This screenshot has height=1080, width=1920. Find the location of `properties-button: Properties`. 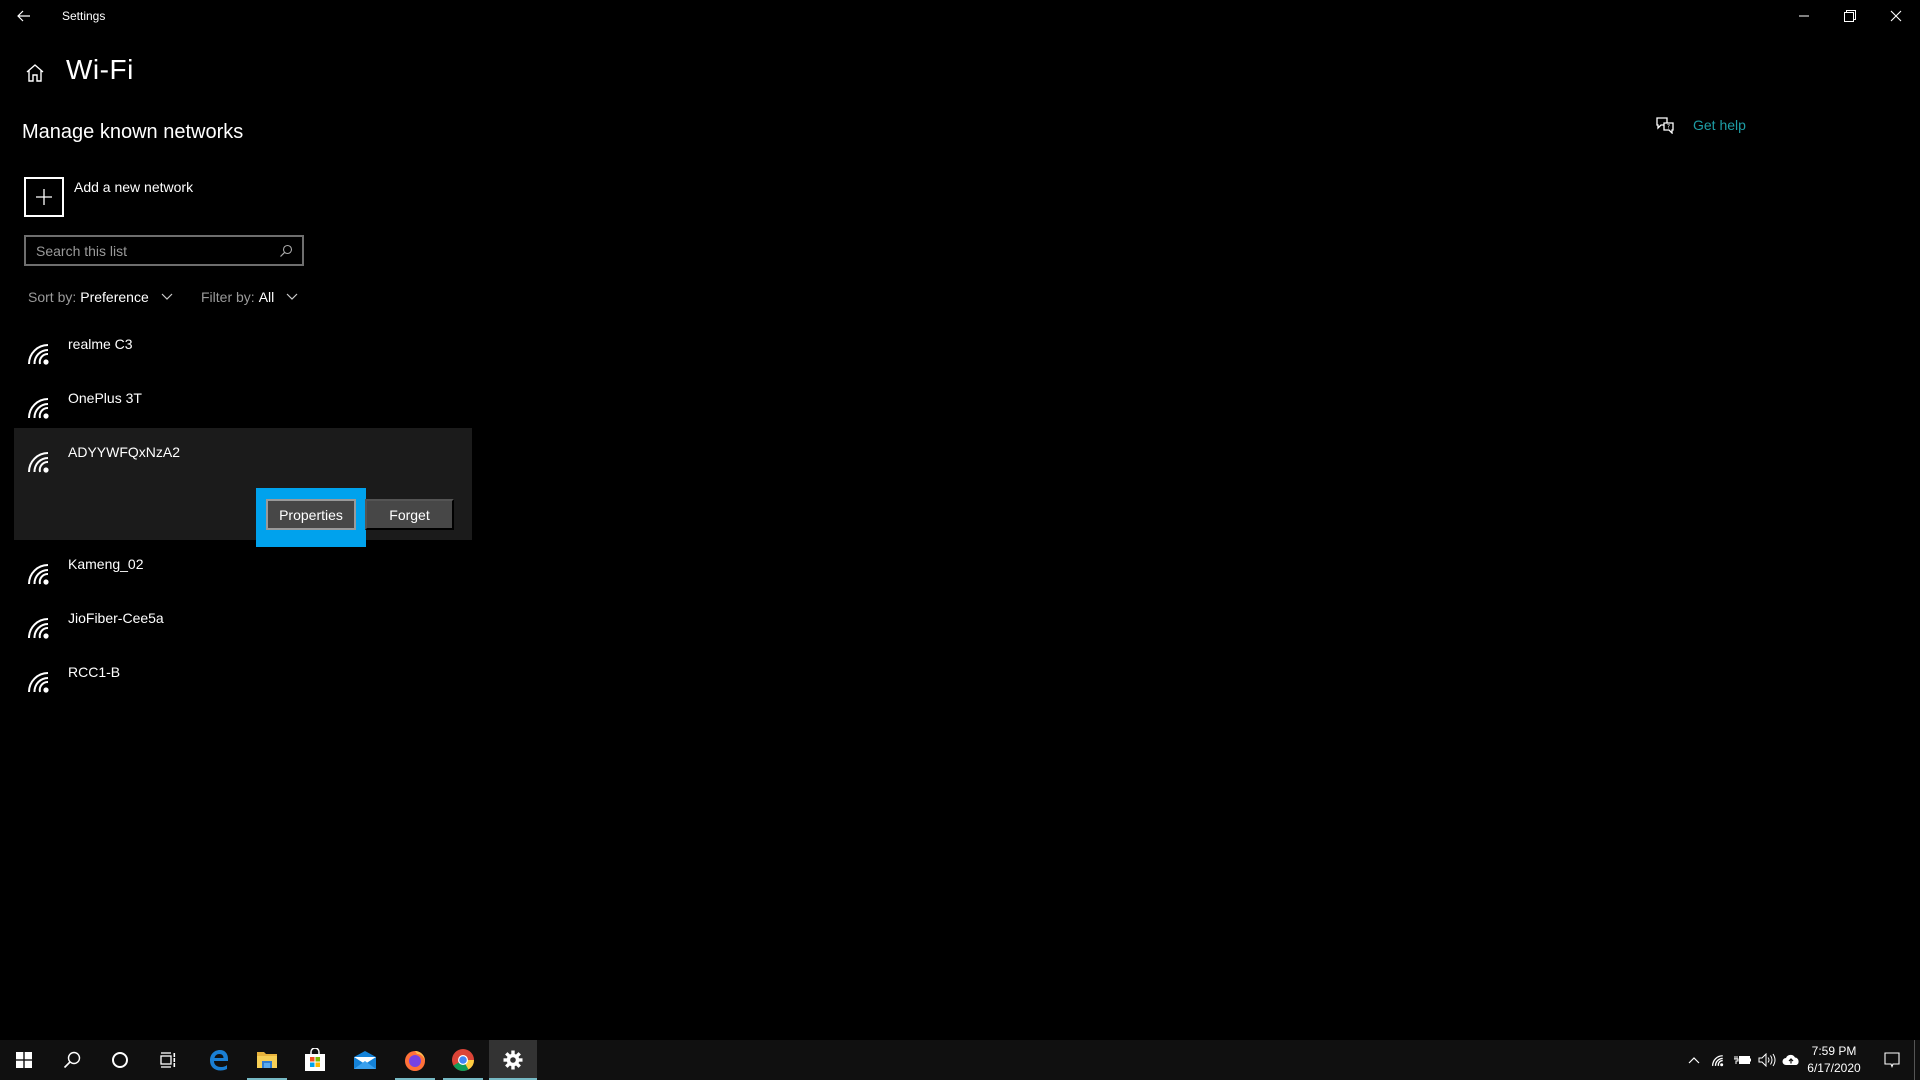

properties-button: Properties is located at coordinates (311, 514).